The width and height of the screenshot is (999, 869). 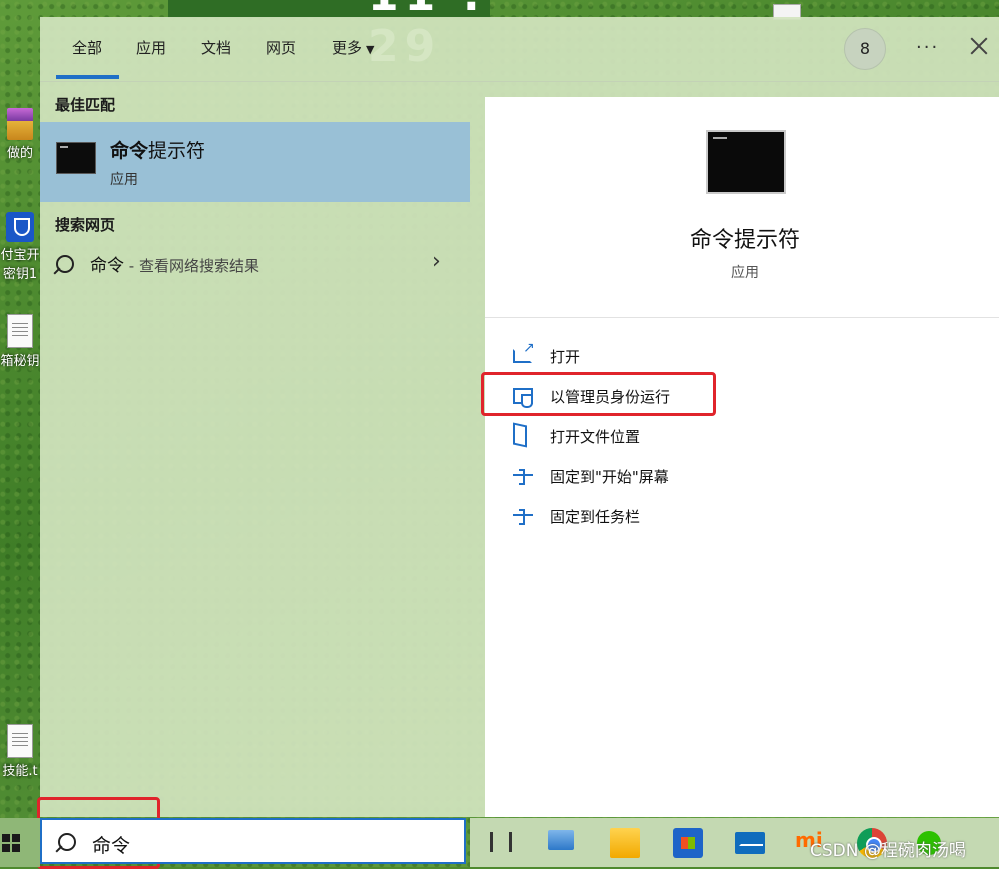 I want to click on web-search-heading: 搜索网页, so click(x=85, y=225).